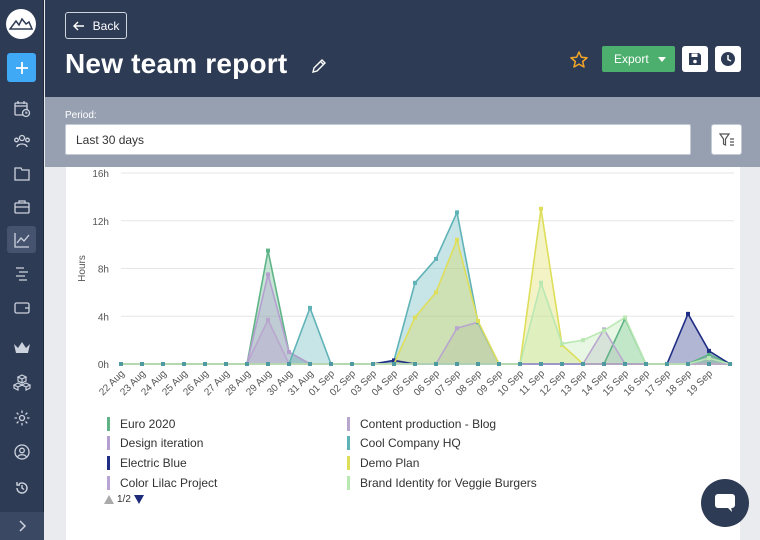 The image size is (760, 540). Describe the element at coordinates (103, 365) in the screenshot. I see `y-tick-label: 0h` at that location.